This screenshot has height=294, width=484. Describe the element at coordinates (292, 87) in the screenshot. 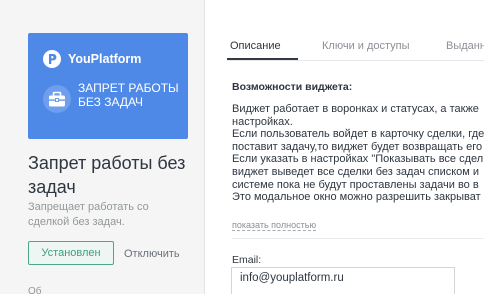

I see `section-title: Возможности виджета:` at that location.